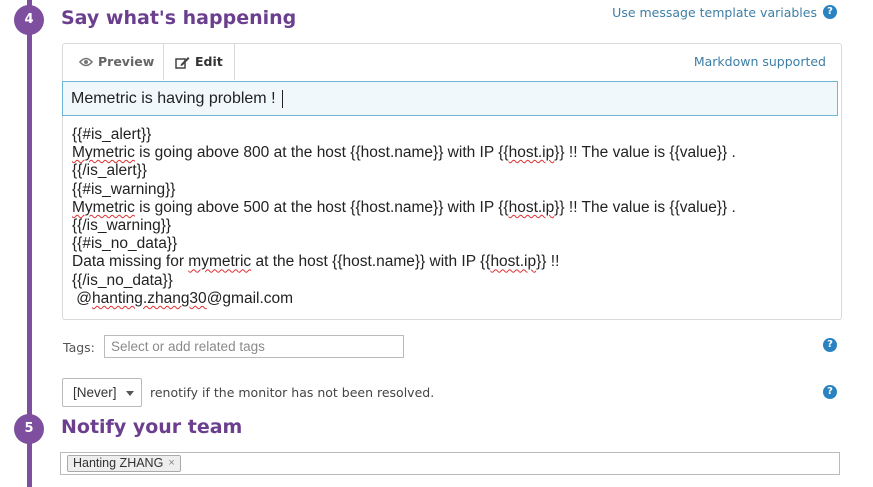 This screenshot has width=873, height=487. Describe the element at coordinates (760, 61) in the screenshot. I see `markdown-supported-link: Markdown supported` at that location.